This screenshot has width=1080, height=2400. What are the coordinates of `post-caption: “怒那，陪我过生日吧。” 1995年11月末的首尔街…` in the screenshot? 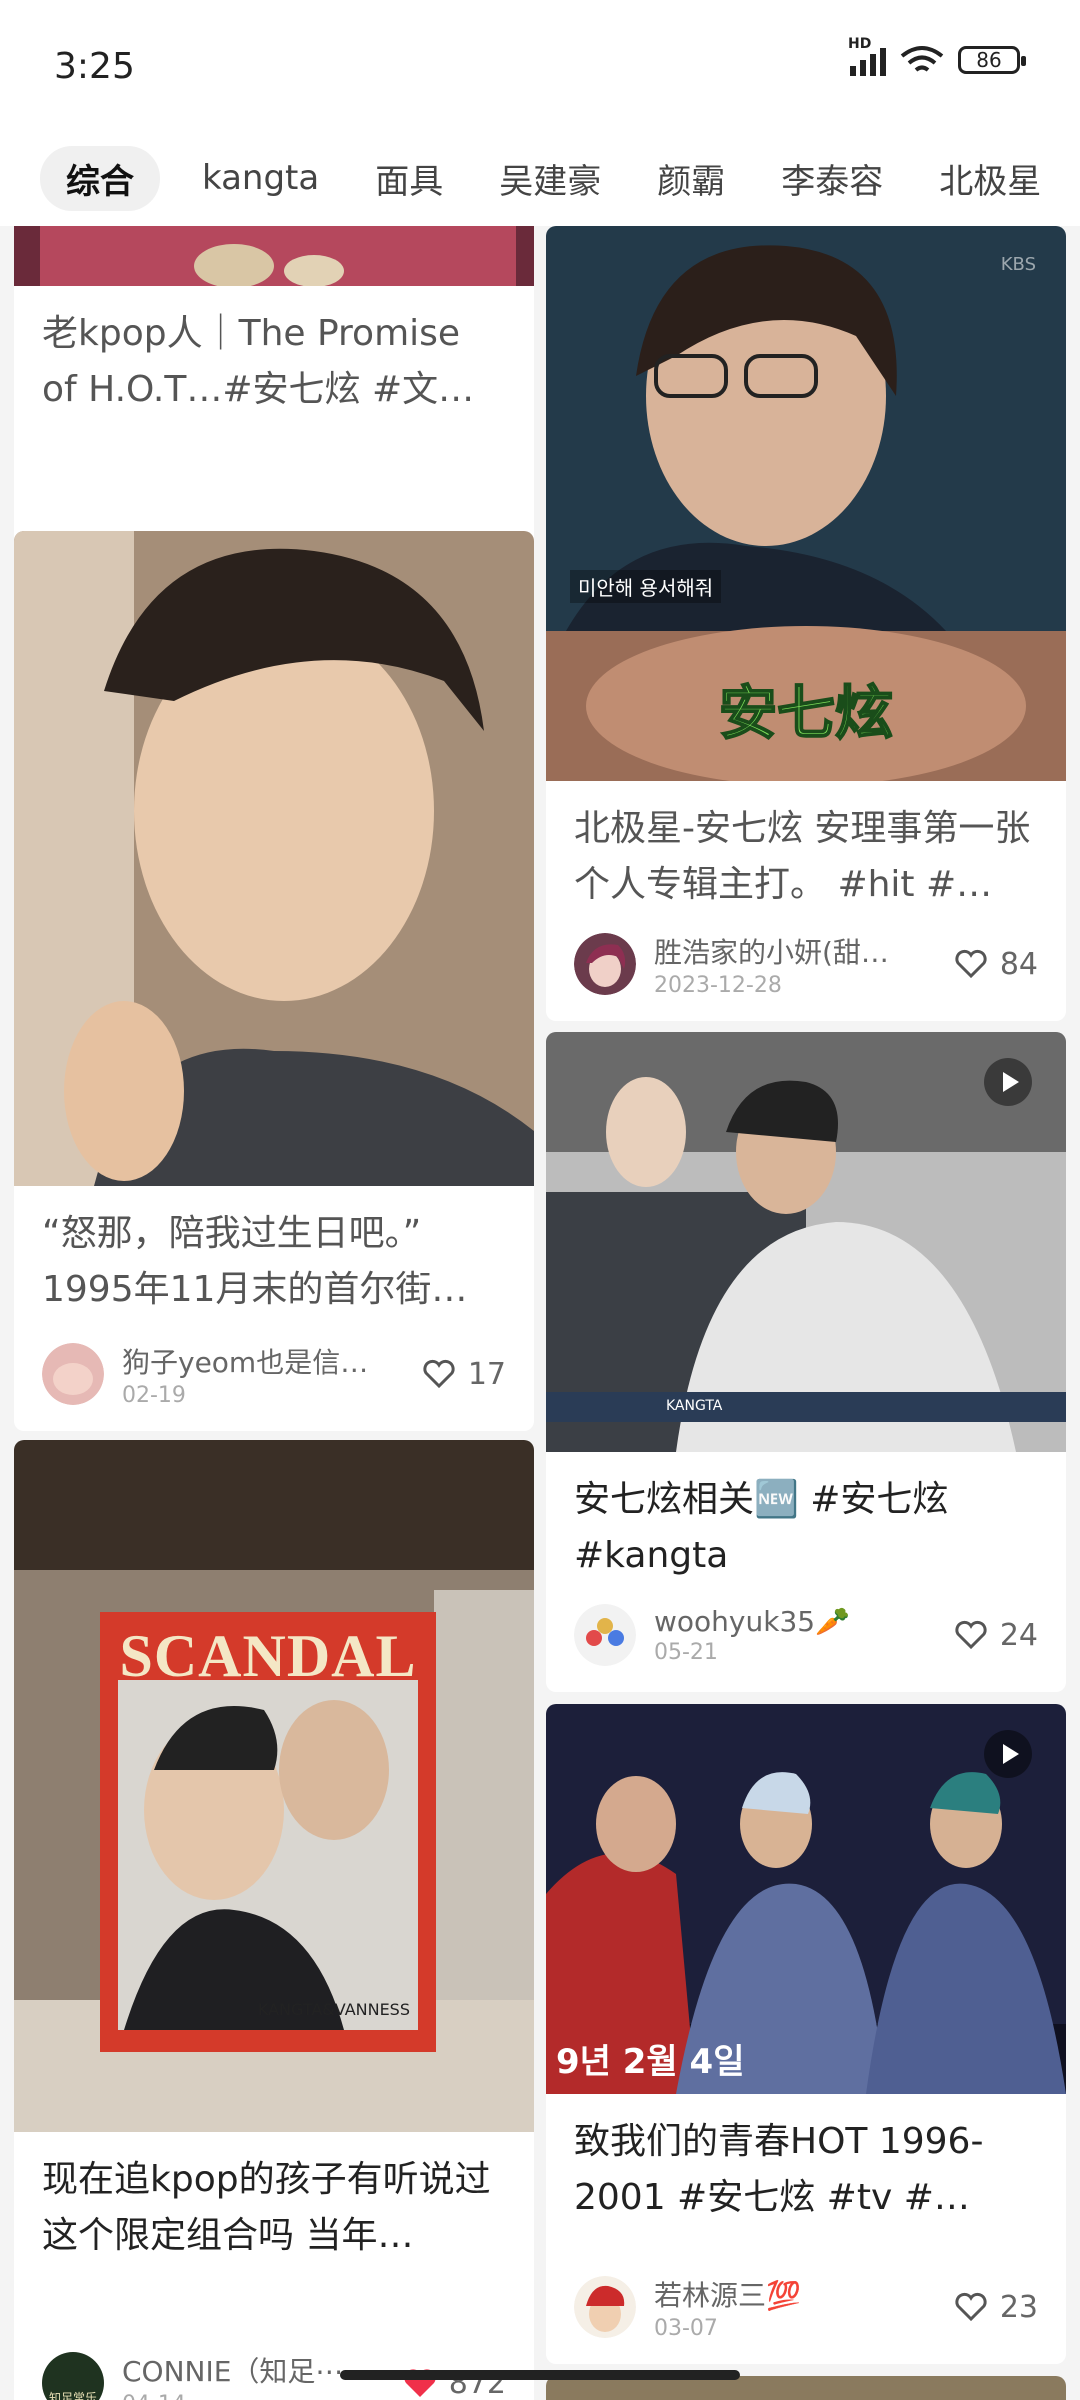 It's located at (255, 1261).